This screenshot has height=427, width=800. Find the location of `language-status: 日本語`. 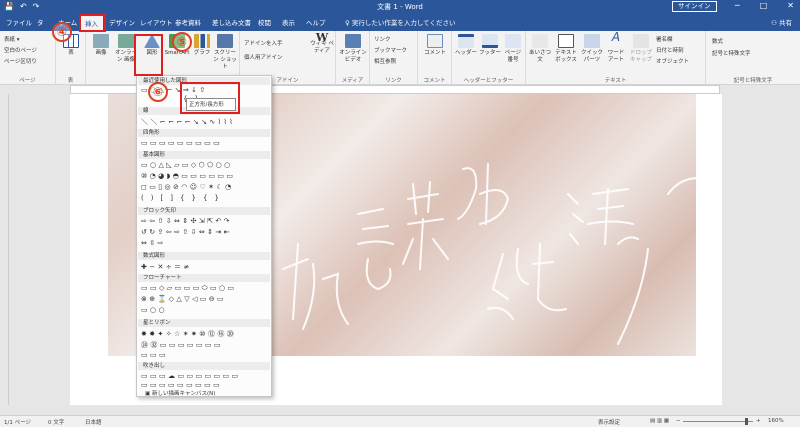

language-status: 日本語 is located at coordinates (93, 422).